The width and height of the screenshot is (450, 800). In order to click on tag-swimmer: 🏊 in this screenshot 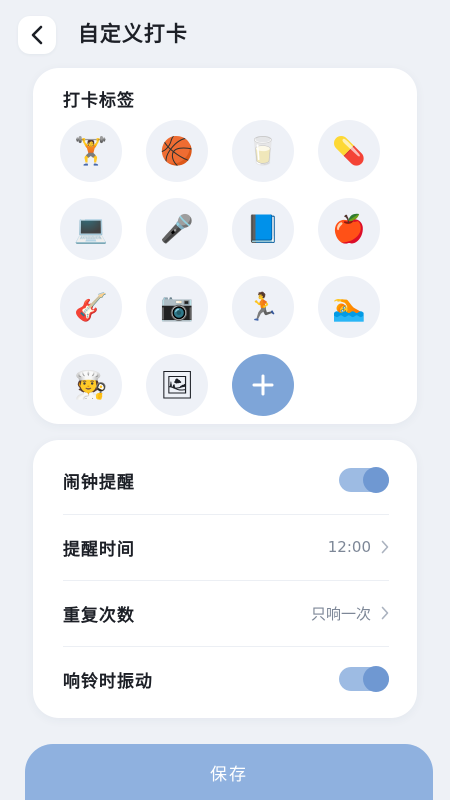, I will do `click(349, 307)`.